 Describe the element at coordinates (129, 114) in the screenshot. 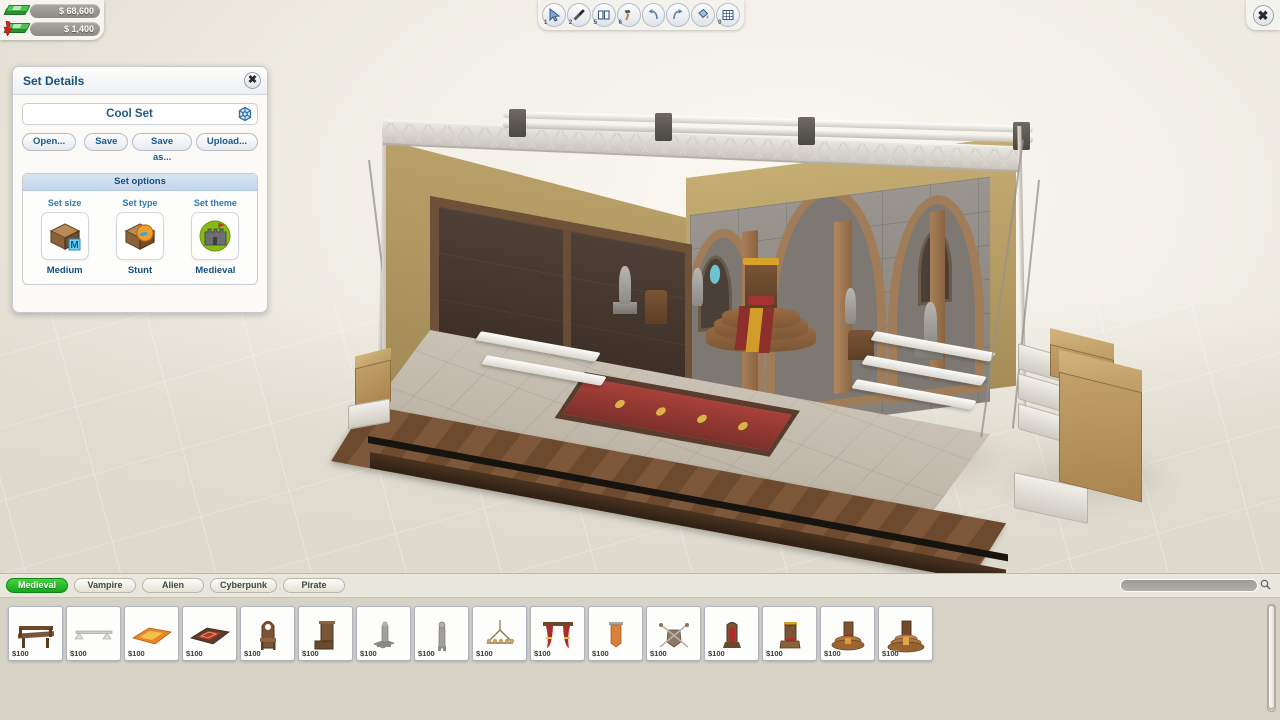

I see `set-name-input` at that location.